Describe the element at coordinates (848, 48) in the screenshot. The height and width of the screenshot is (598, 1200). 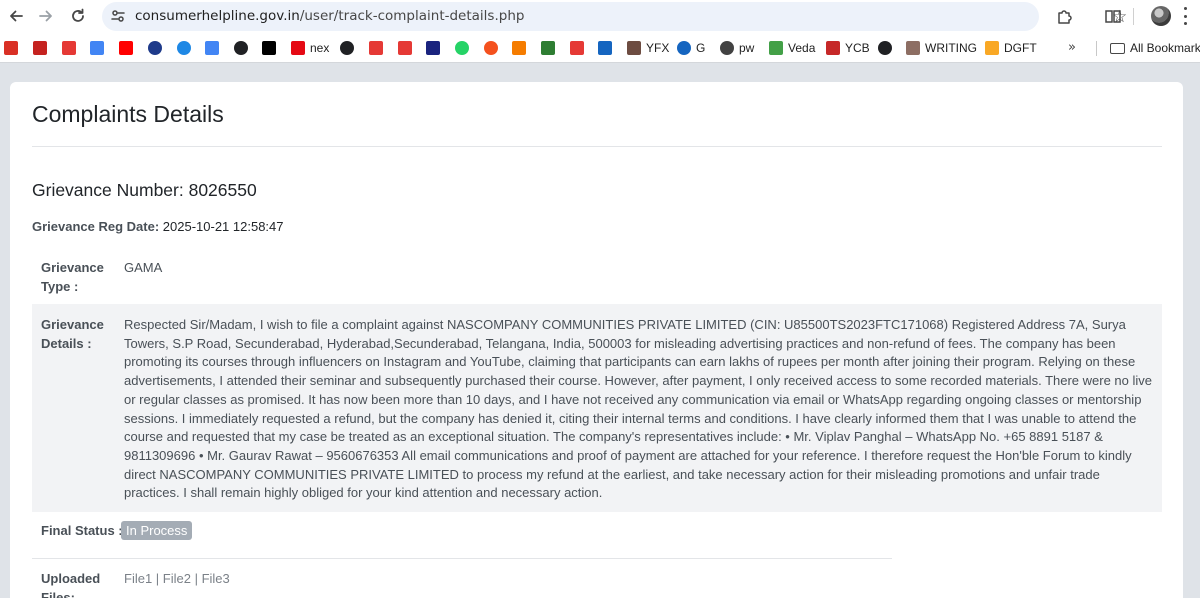
I see `bookmark-item: YCB` at that location.